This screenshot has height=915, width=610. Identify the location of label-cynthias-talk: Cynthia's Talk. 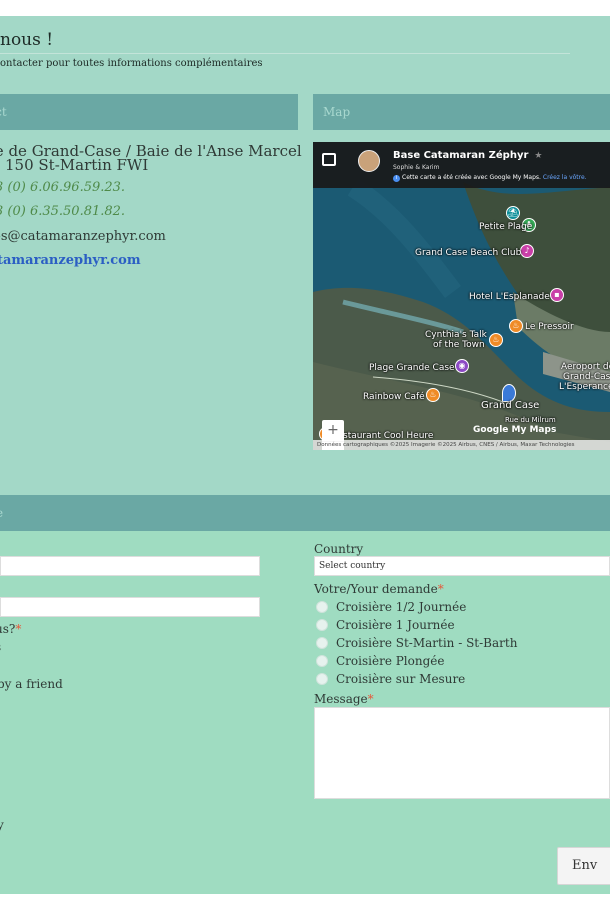
(456, 335).